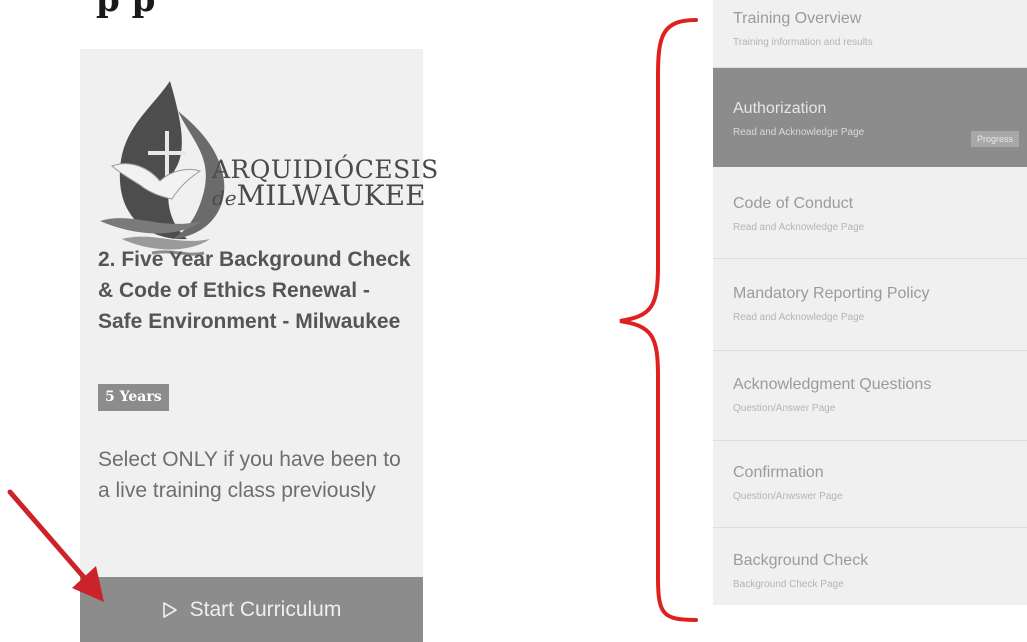 This screenshot has width=1027, height=642. What do you see at coordinates (870, 566) in the screenshot?
I see `step-background-check: Background Check Background Check Page` at bounding box center [870, 566].